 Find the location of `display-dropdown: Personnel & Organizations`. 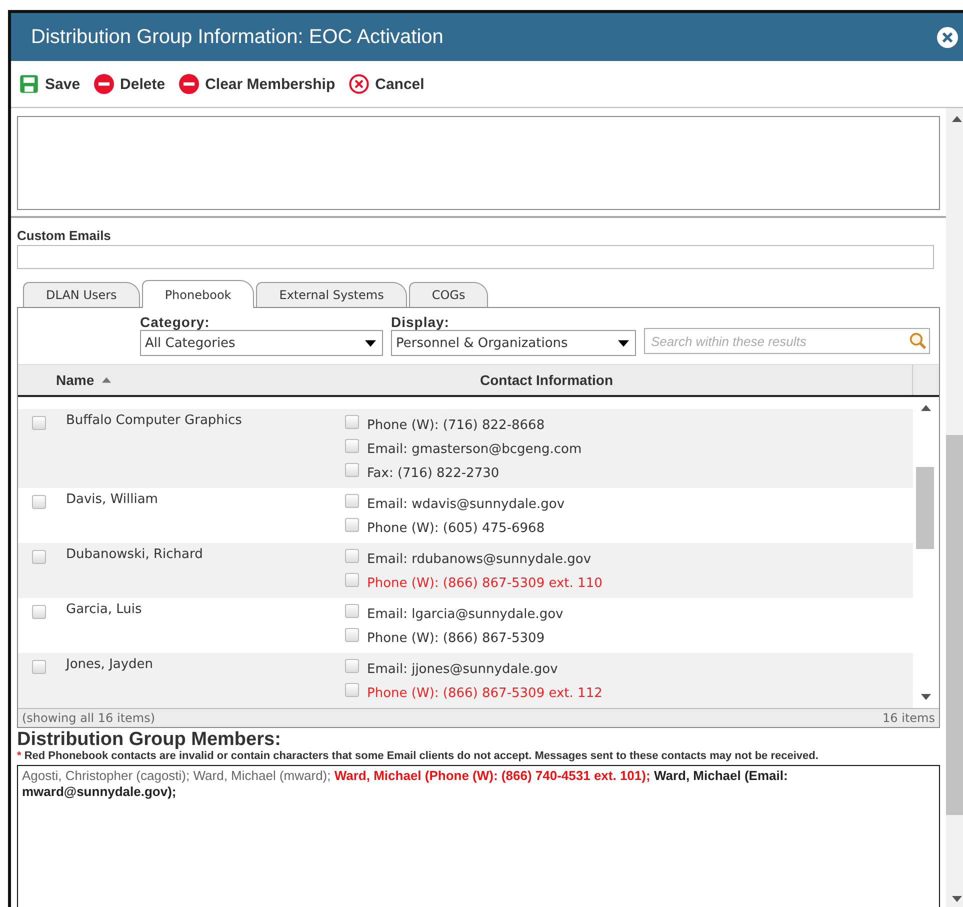

display-dropdown: Personnel & Organizations is located at coordinates (513, 343).